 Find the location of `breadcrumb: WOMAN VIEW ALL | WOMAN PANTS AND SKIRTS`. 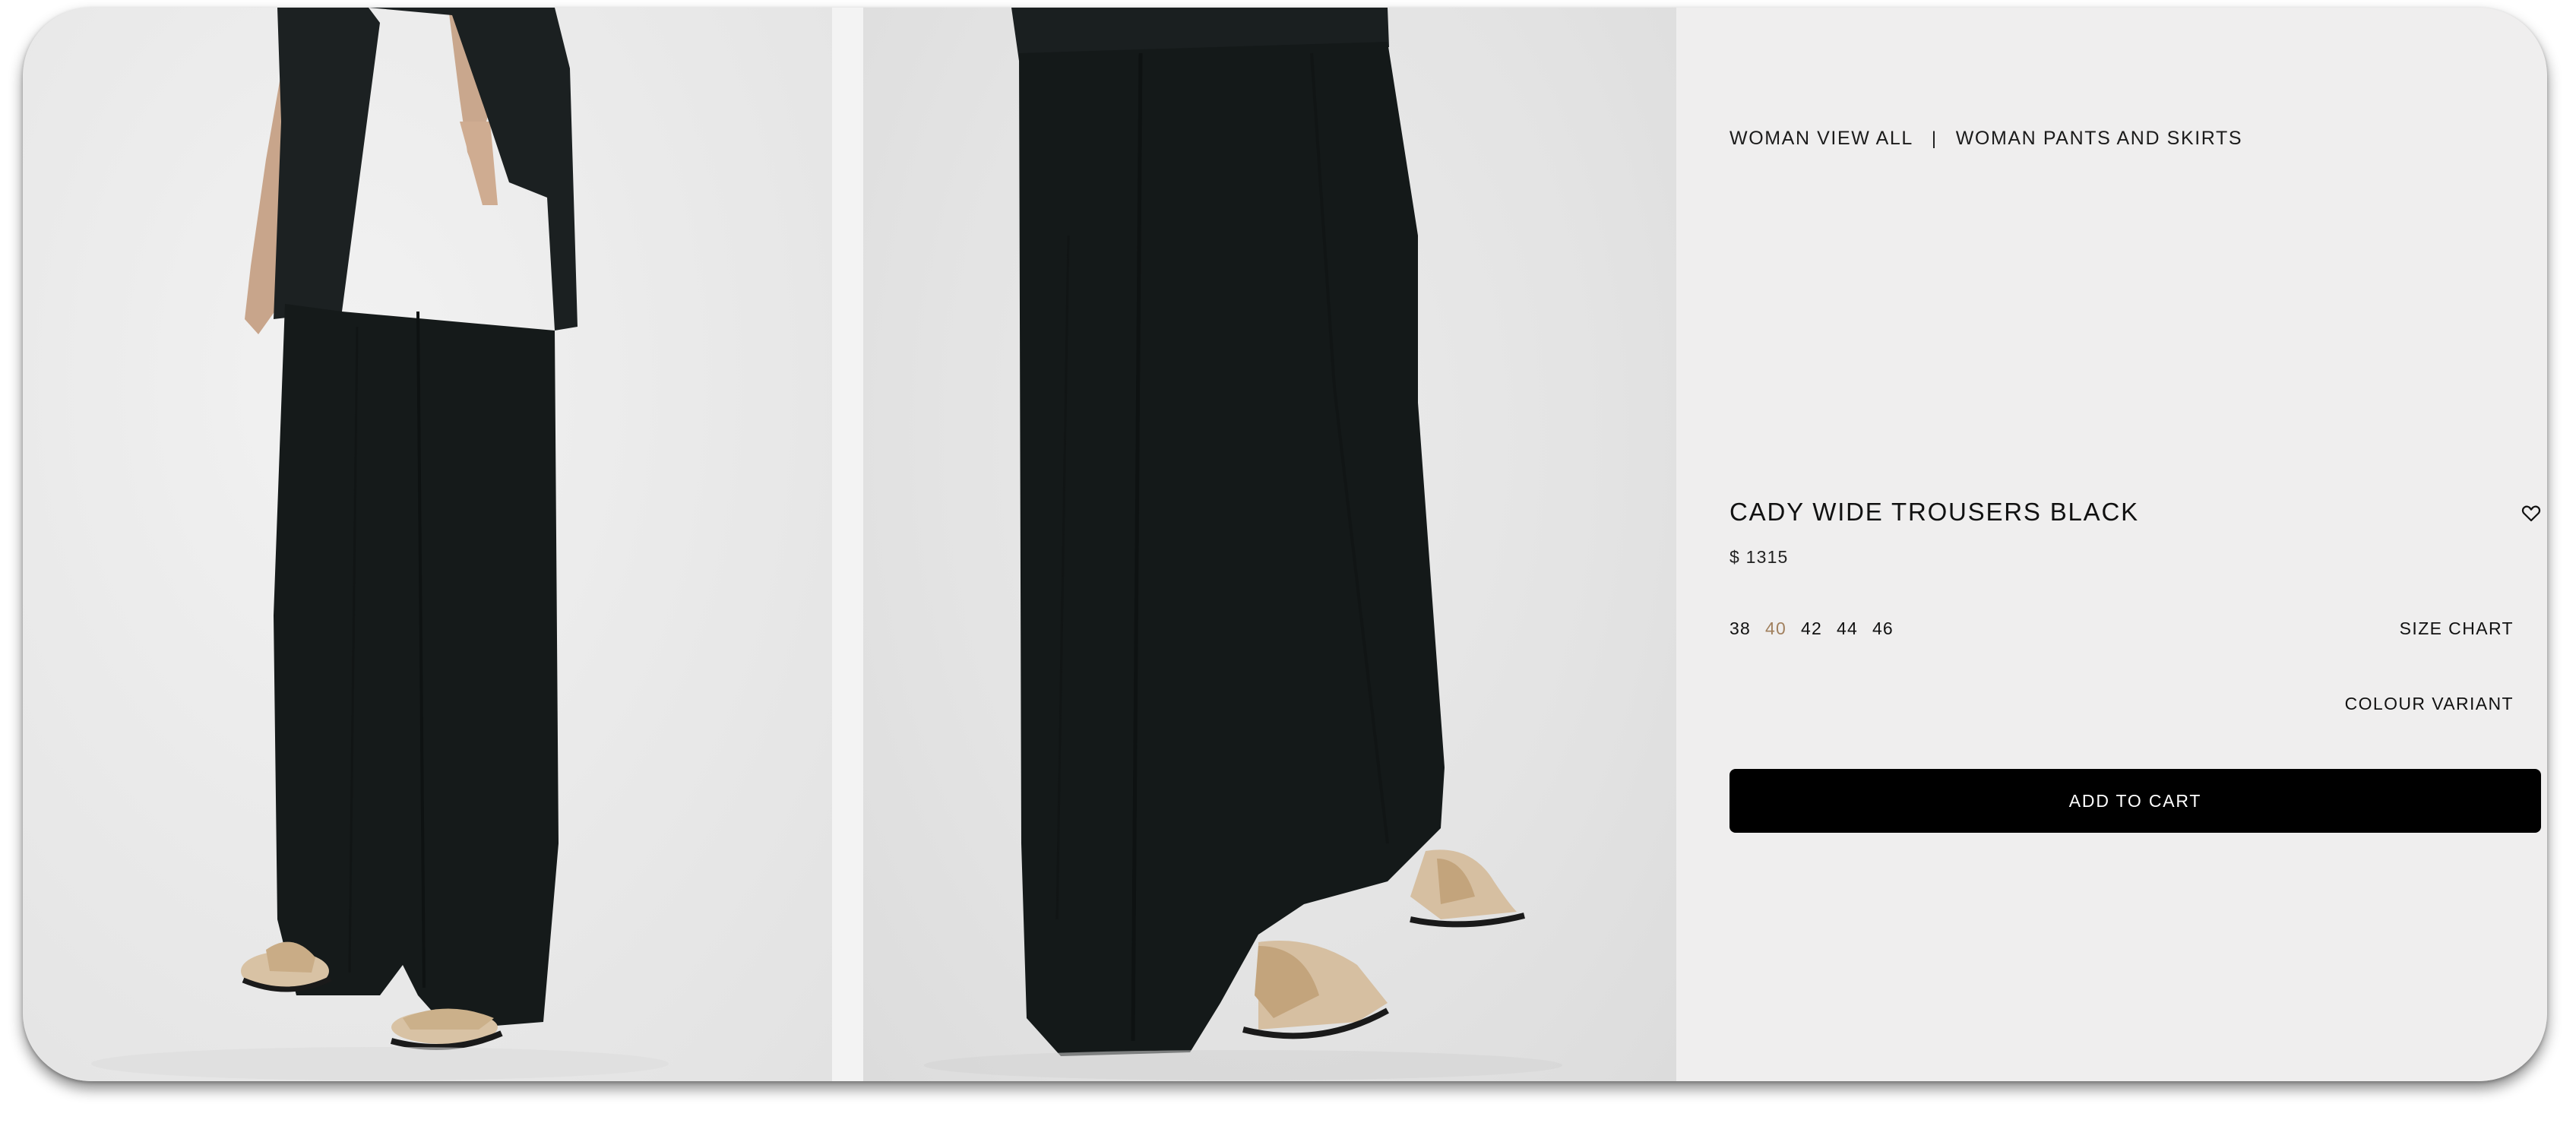

breadcrumb: WOMAN VIEW ALL | WOMAN PANTS AND SKIRTS is located at coordinates (1985, 139).